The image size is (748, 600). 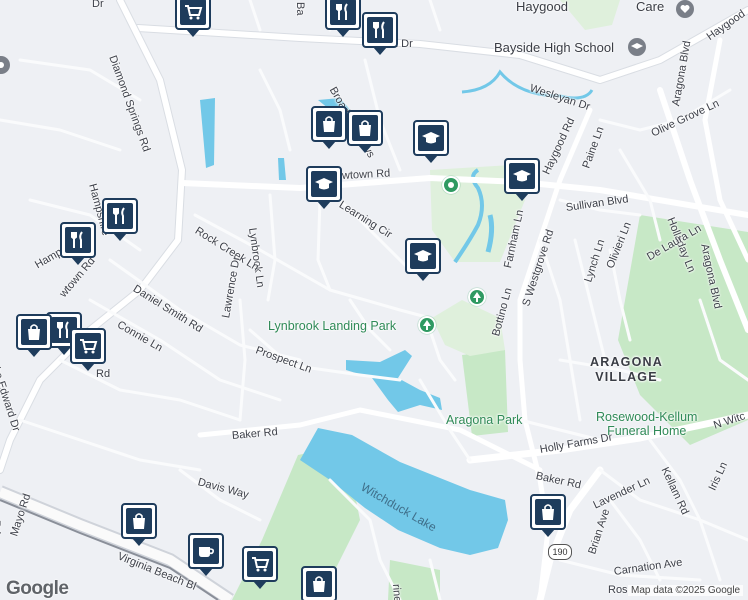 I want to click on route-190-shield: 190, so click(x=560, y=552).